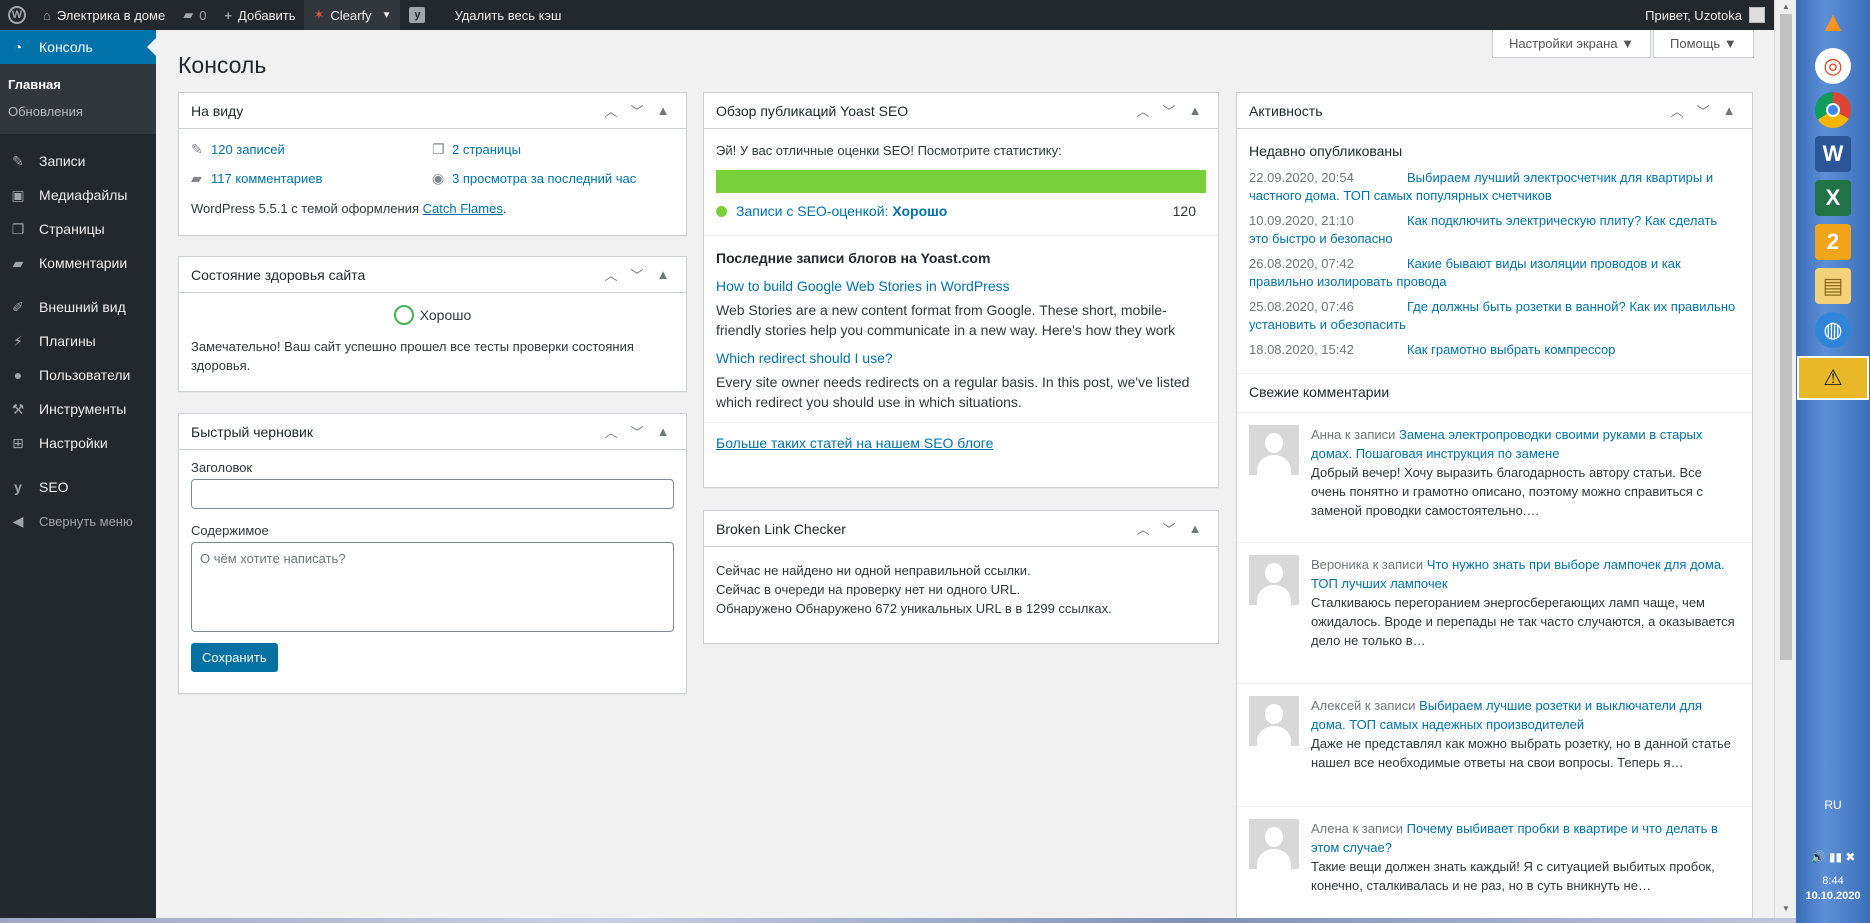 This screenshot has width=1870, height=923. I want to click on vlc-cone-icon: ▲, so click(1833, 22).